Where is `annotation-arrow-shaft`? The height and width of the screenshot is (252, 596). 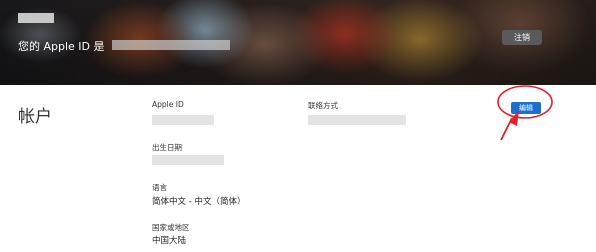 annotation-arrow-shaft is located at coordinates (506, 129).